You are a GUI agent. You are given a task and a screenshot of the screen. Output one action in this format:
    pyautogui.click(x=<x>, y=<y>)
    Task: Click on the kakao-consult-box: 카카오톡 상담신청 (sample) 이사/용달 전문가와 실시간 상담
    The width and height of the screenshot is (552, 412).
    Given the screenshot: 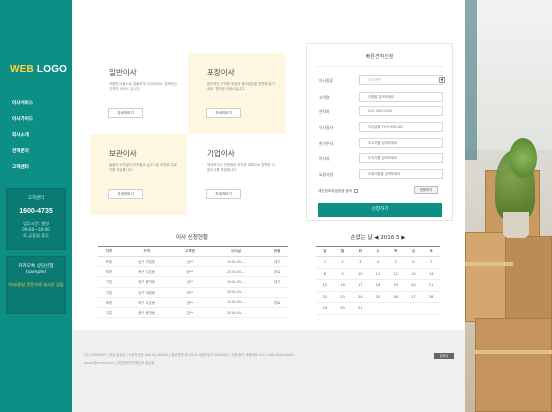 What is the action you would take?
    pyautogui.click(x=36, y=285)
    